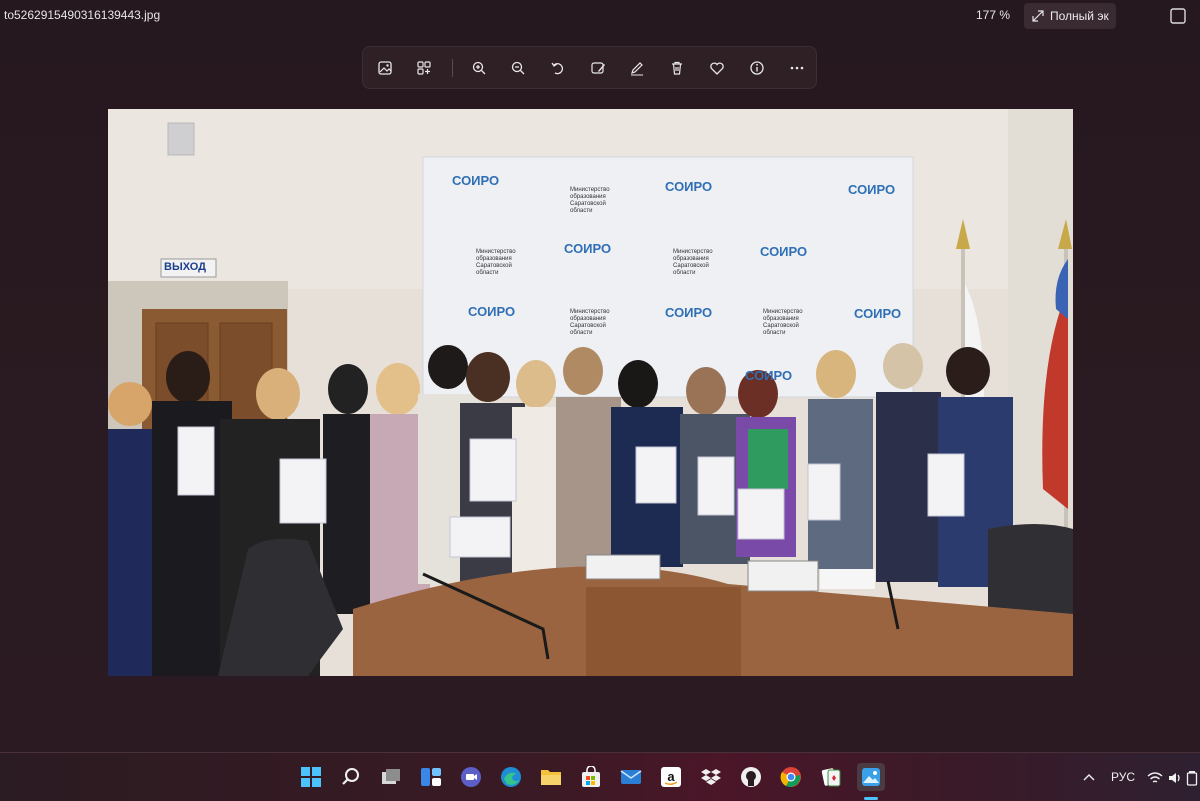 The height and width of the screenshot is (801, 1200). Describe the element at coordinates (391, 777) in the screenshot. I see `task-view-icon` at that location.